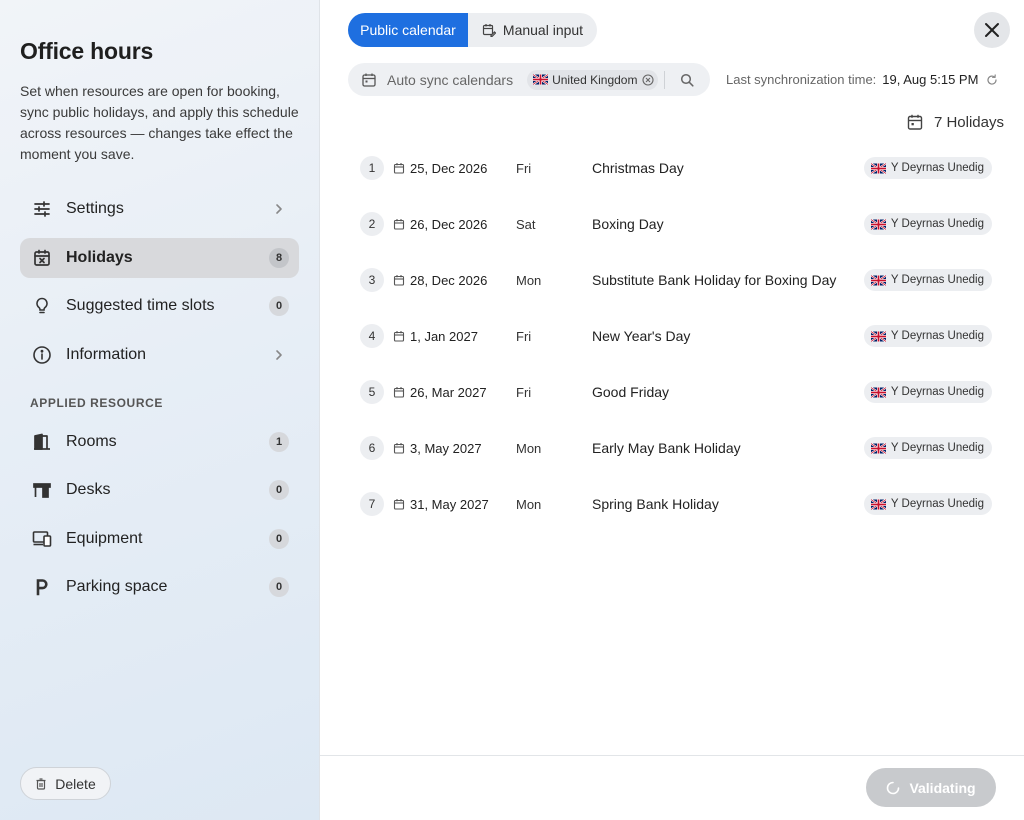  Describe the element at coordinates (666, 448) in the screenshot. I see `holiday-name: Early May Bank Holiday` at that location.